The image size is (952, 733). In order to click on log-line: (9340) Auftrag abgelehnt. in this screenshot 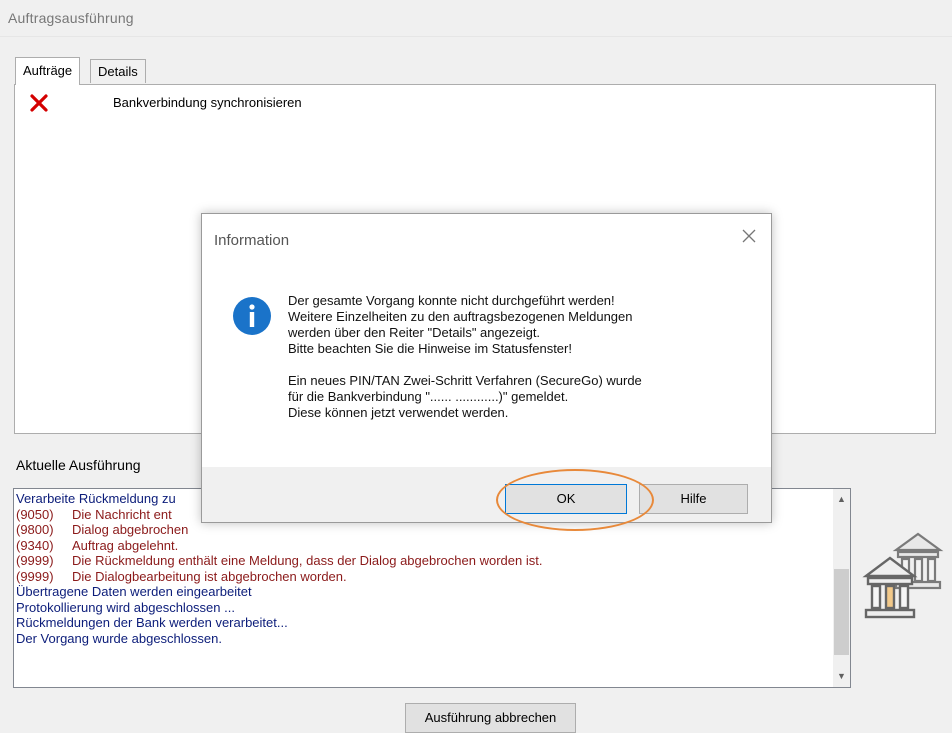, I will do `click(423, 546)`.